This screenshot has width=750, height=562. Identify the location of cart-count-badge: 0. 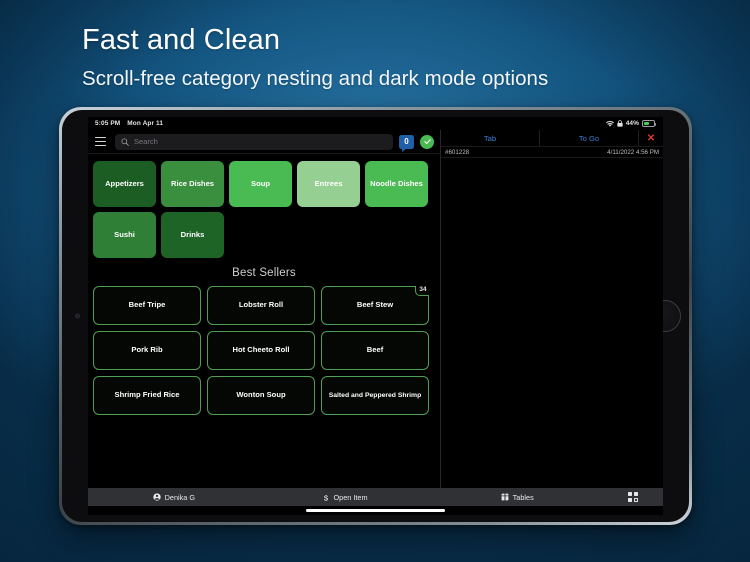
(406, 143).